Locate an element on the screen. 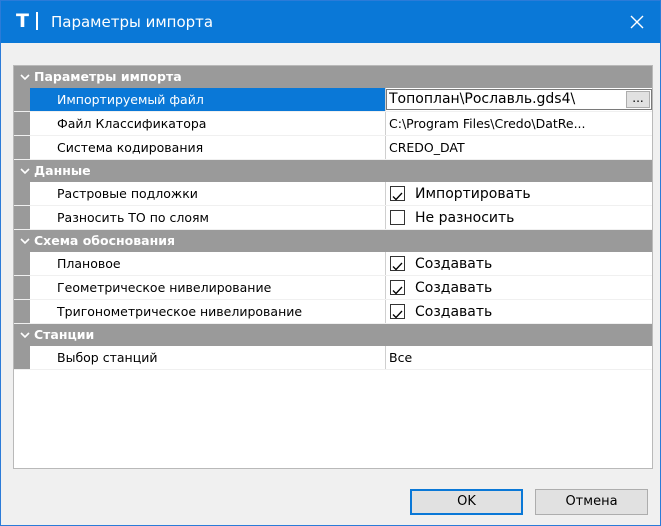 The image size is (661, 526). category-label: Данные is located at coordinates (62, 170).